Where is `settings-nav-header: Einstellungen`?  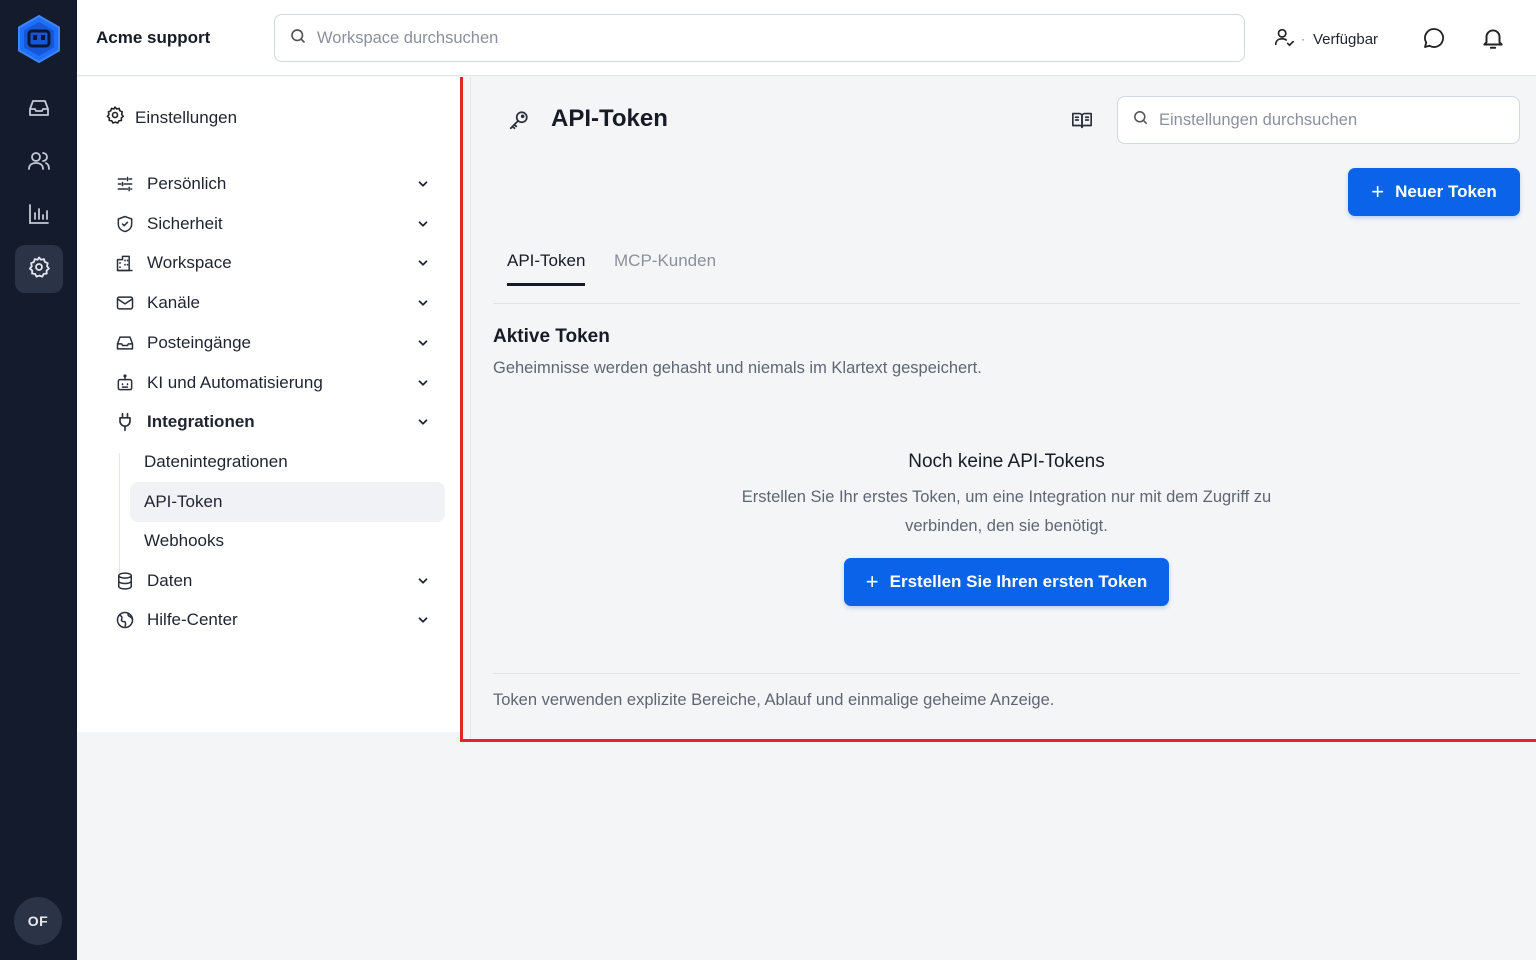
settings-nav-header: Einstellungen is located at coordinates (171, 117).